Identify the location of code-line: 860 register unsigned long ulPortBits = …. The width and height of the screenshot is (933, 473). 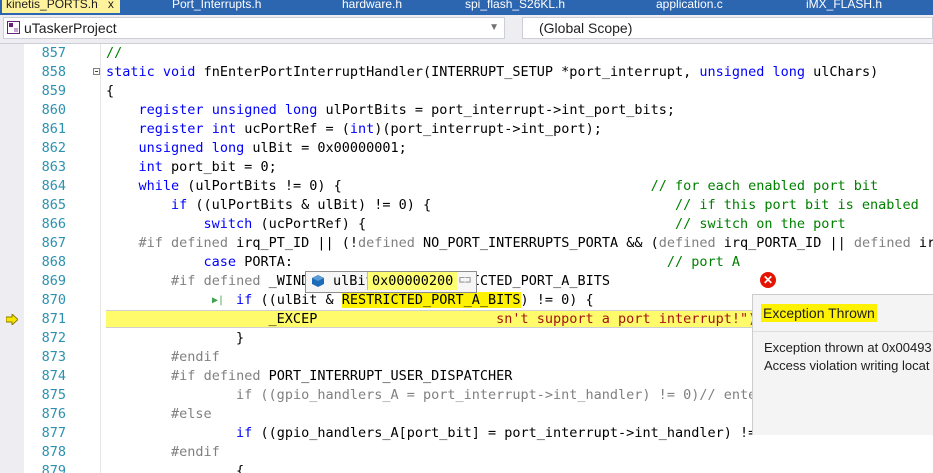
(466, 110).